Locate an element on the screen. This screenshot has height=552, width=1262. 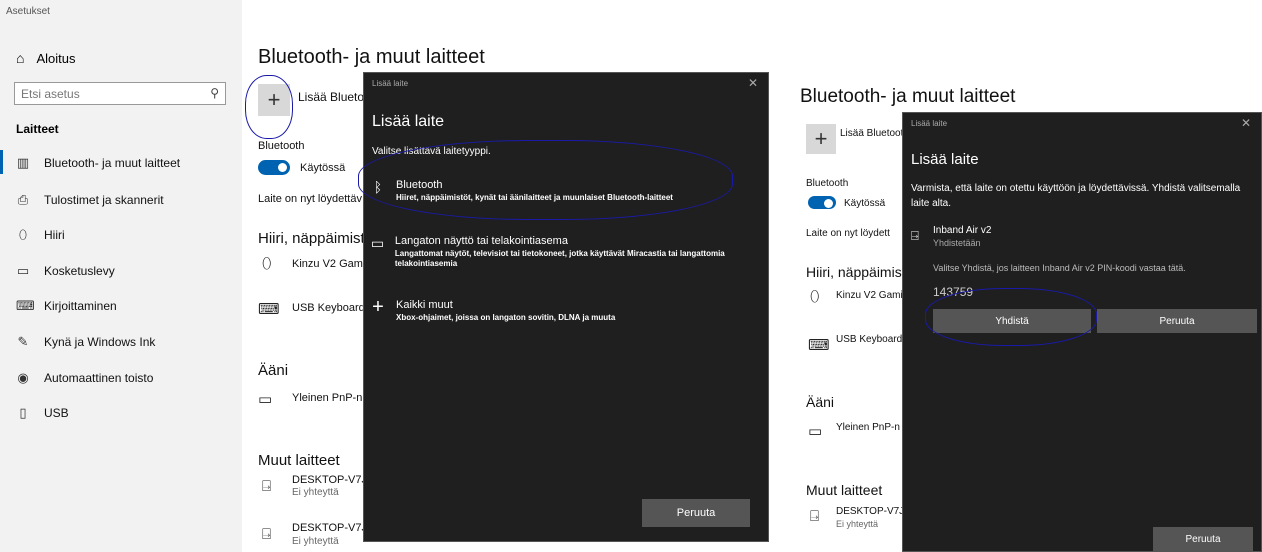
cancel-inline-button: Peruuta is located at coordinates (1177, 321).